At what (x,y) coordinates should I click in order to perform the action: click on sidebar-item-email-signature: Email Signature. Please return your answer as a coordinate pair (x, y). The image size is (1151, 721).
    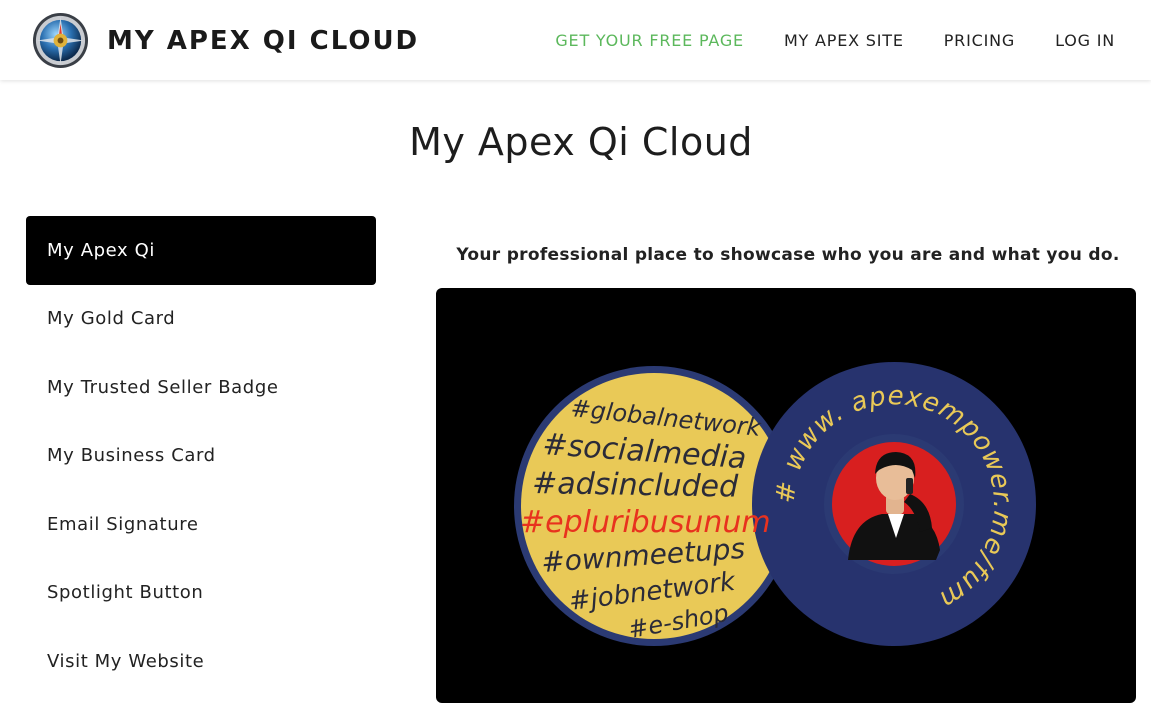
    Looking at the image, I should click on (201, 524).